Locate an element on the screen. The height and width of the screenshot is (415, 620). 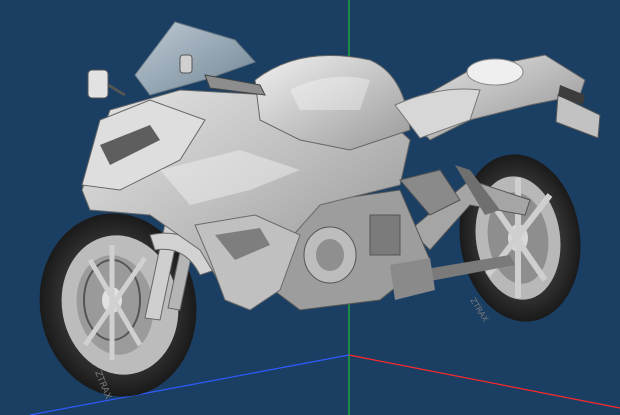
horizontal-axis is located at coordinates (484, 381).